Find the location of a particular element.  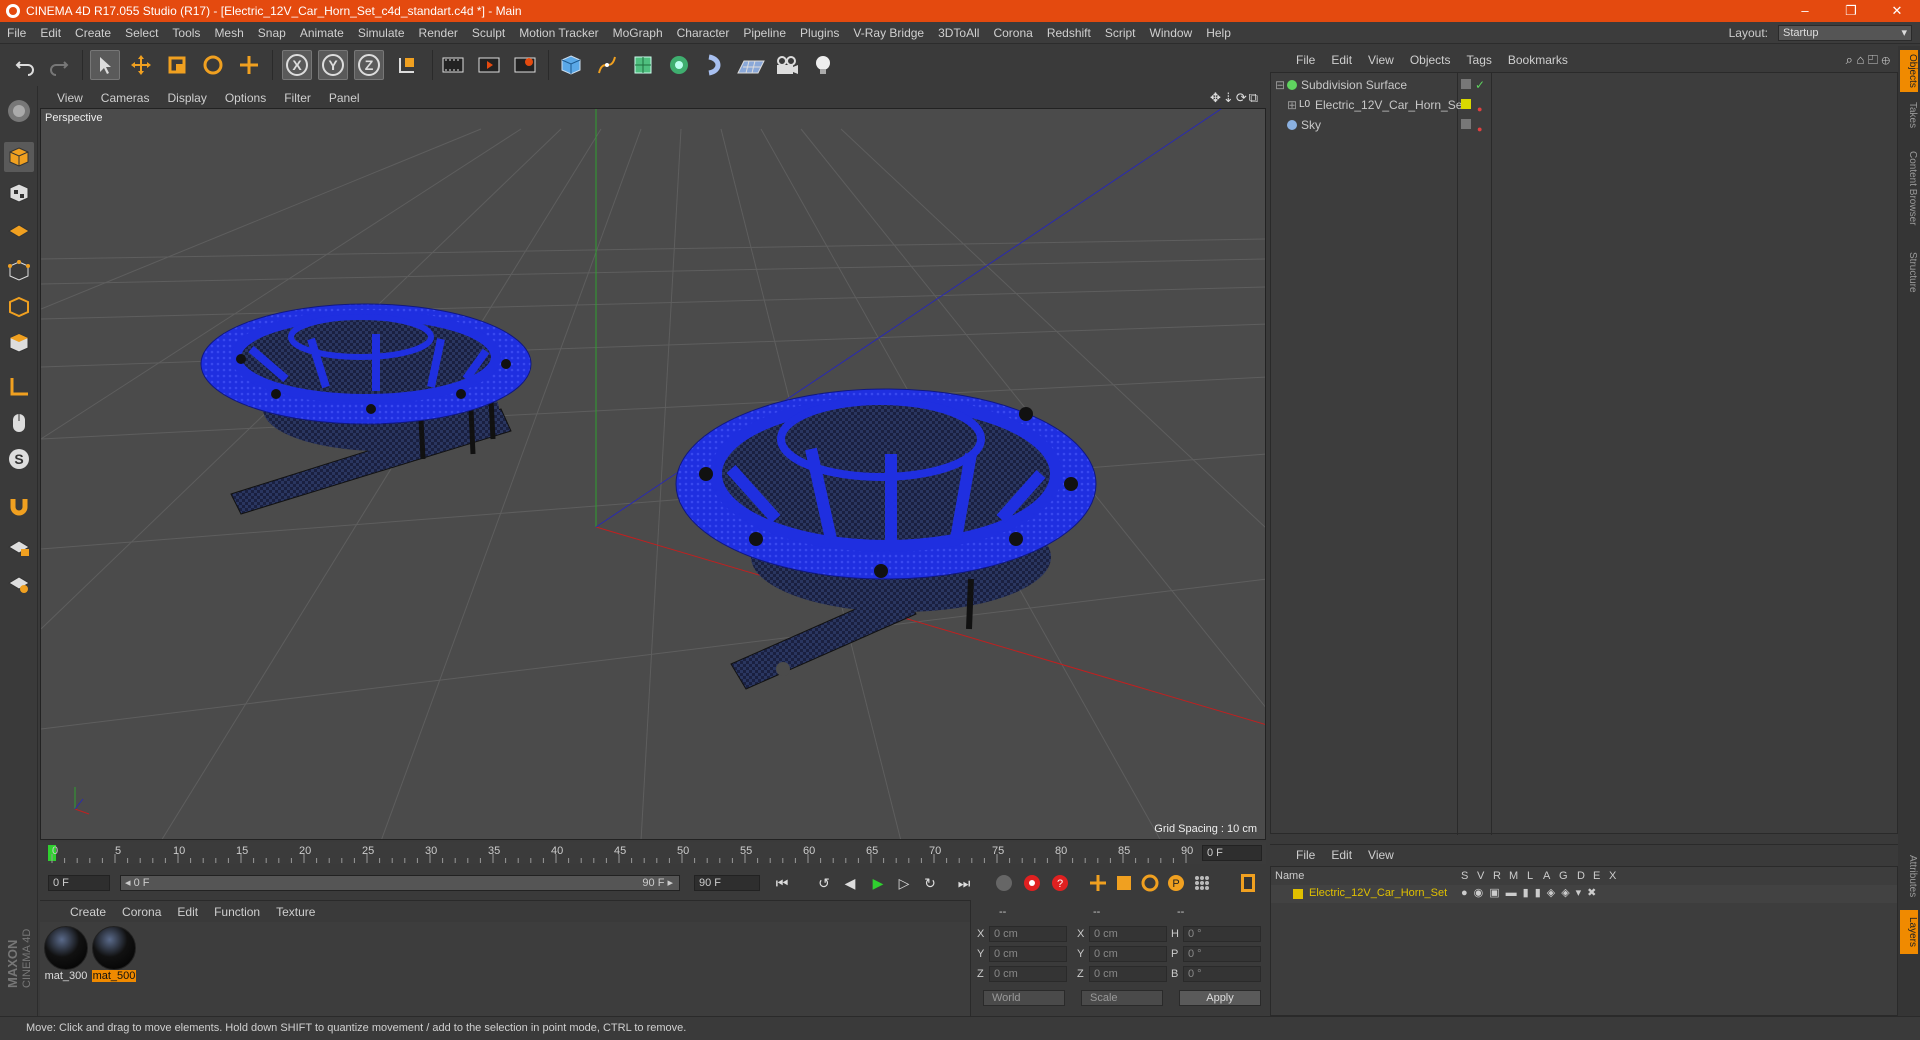

rotate-icon is located at coordinates (213, 65).